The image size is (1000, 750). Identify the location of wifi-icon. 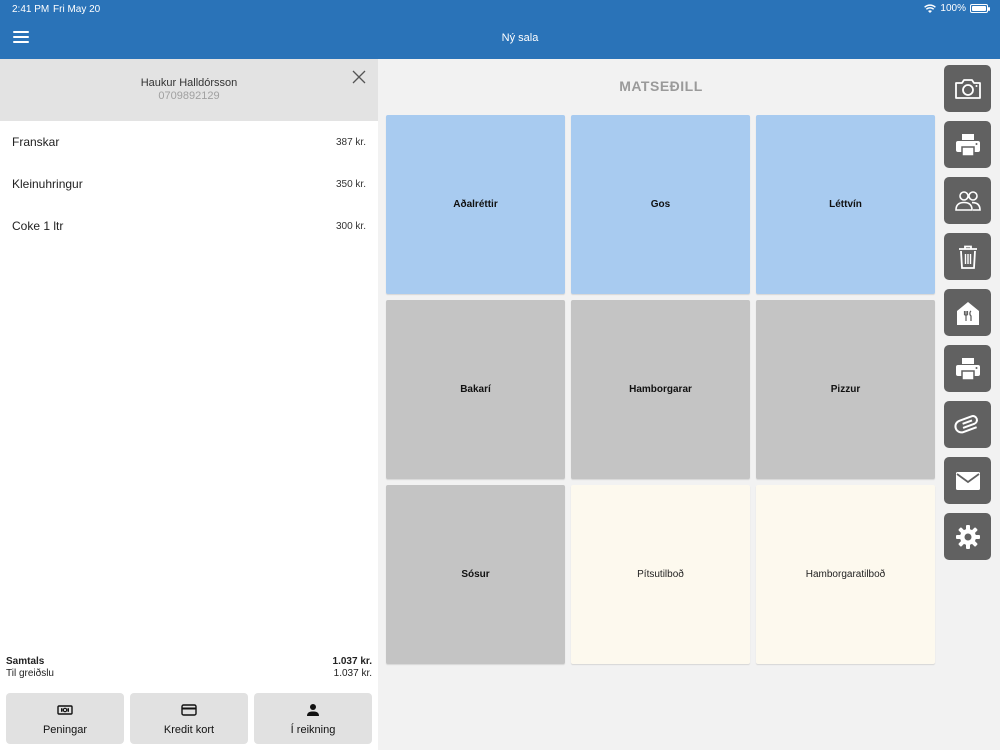
(930, 8).